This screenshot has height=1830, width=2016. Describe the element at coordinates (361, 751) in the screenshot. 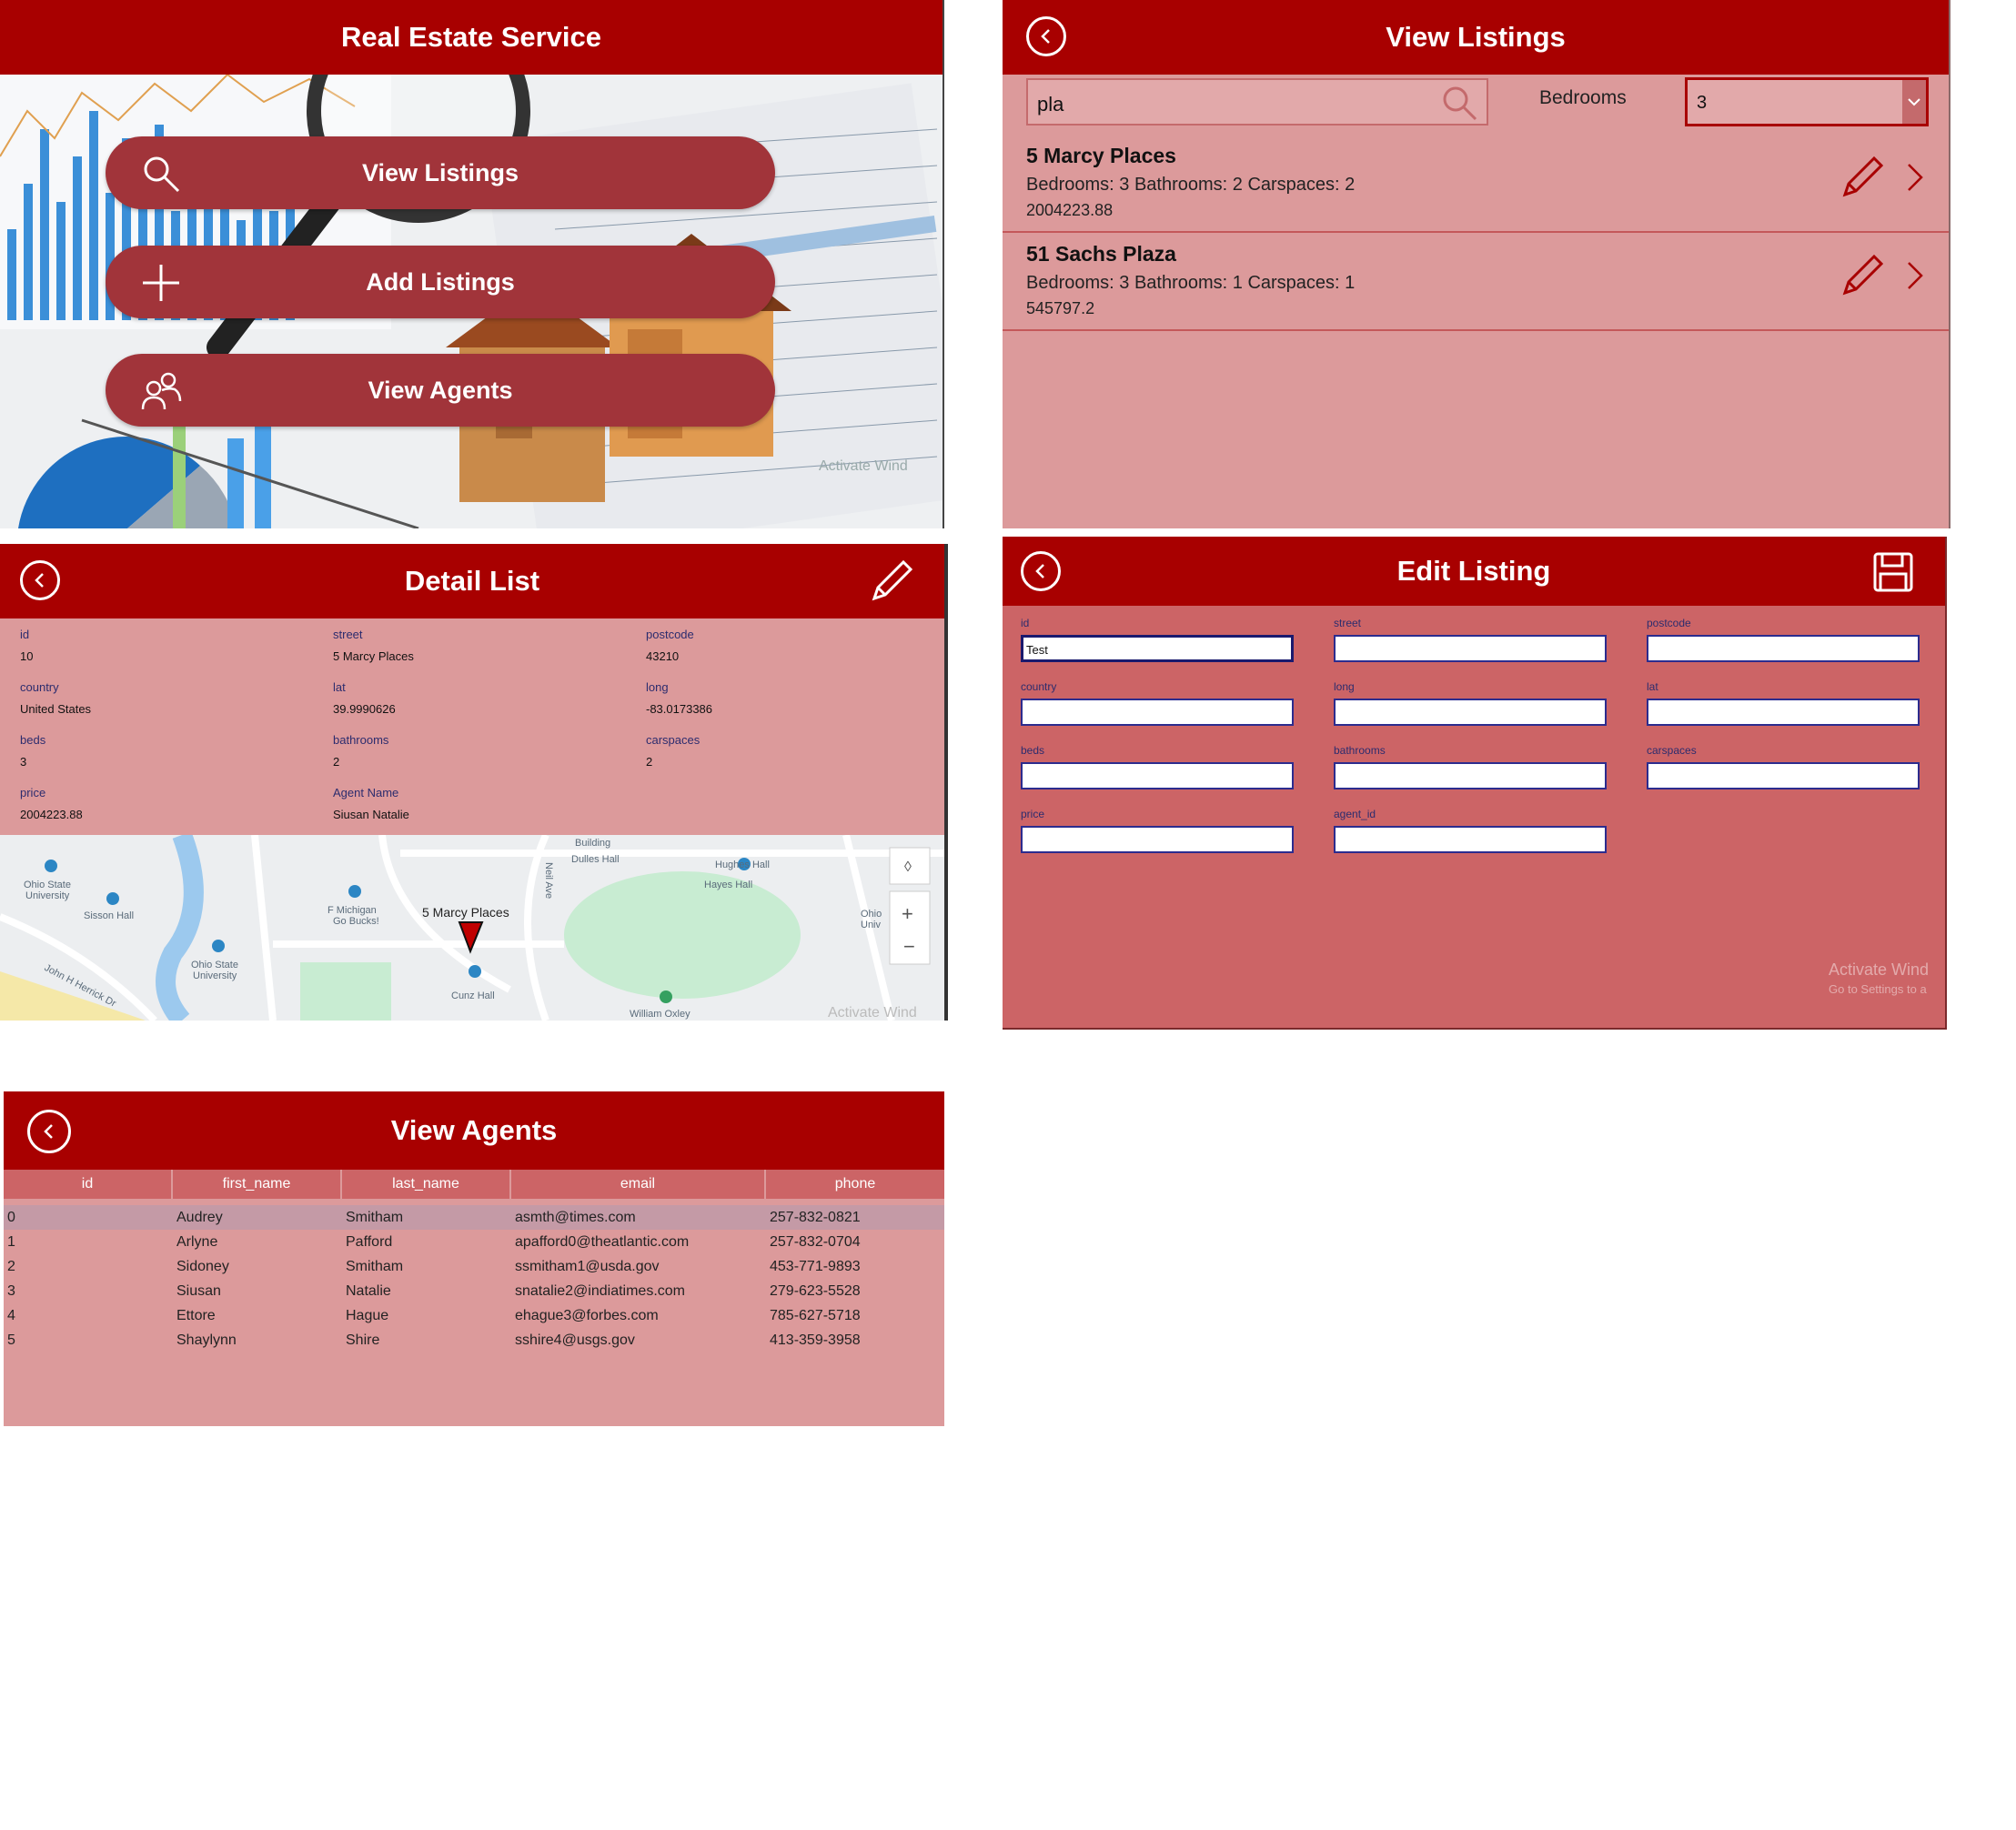

I see `detail-field-bathrooms: bathrooms 2` at that location.